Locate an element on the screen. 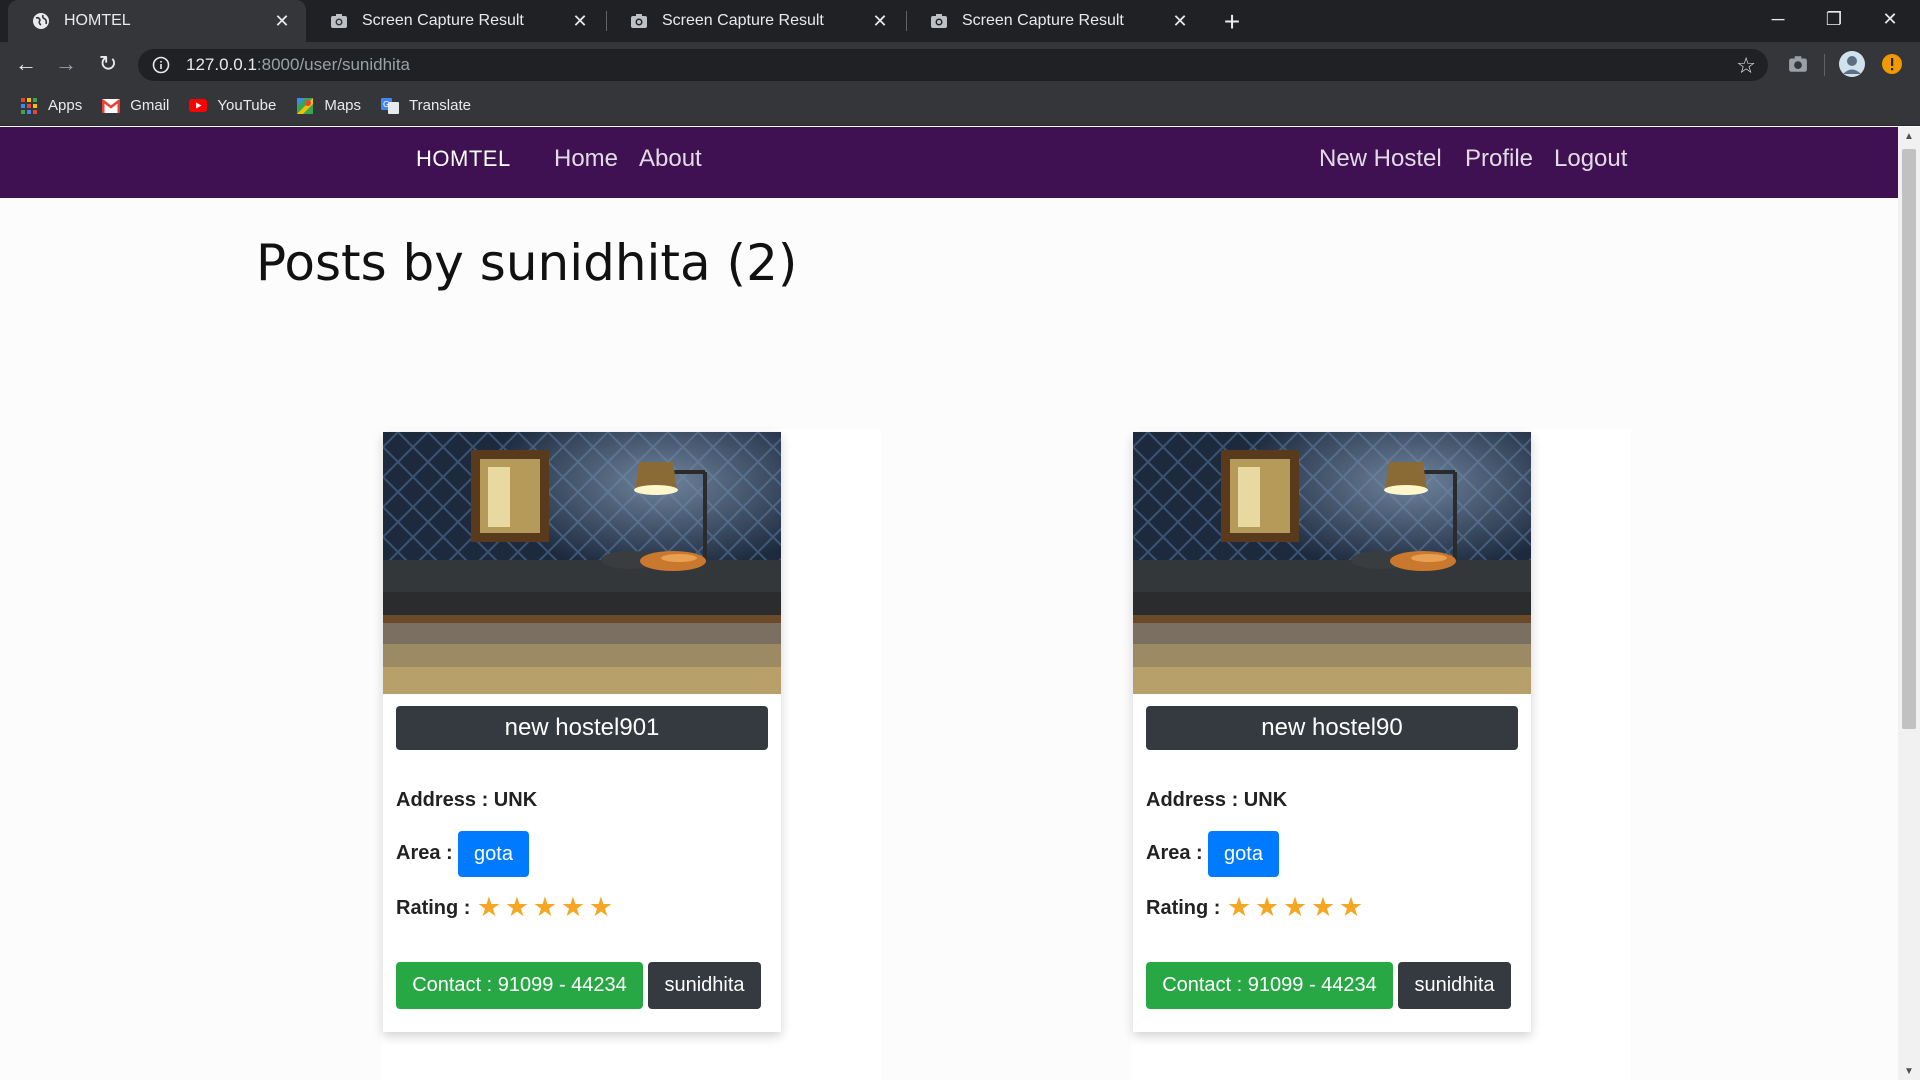  tab-screen-capture-1: Screen Capture Result ✕ is located at coordinates (455, 21).